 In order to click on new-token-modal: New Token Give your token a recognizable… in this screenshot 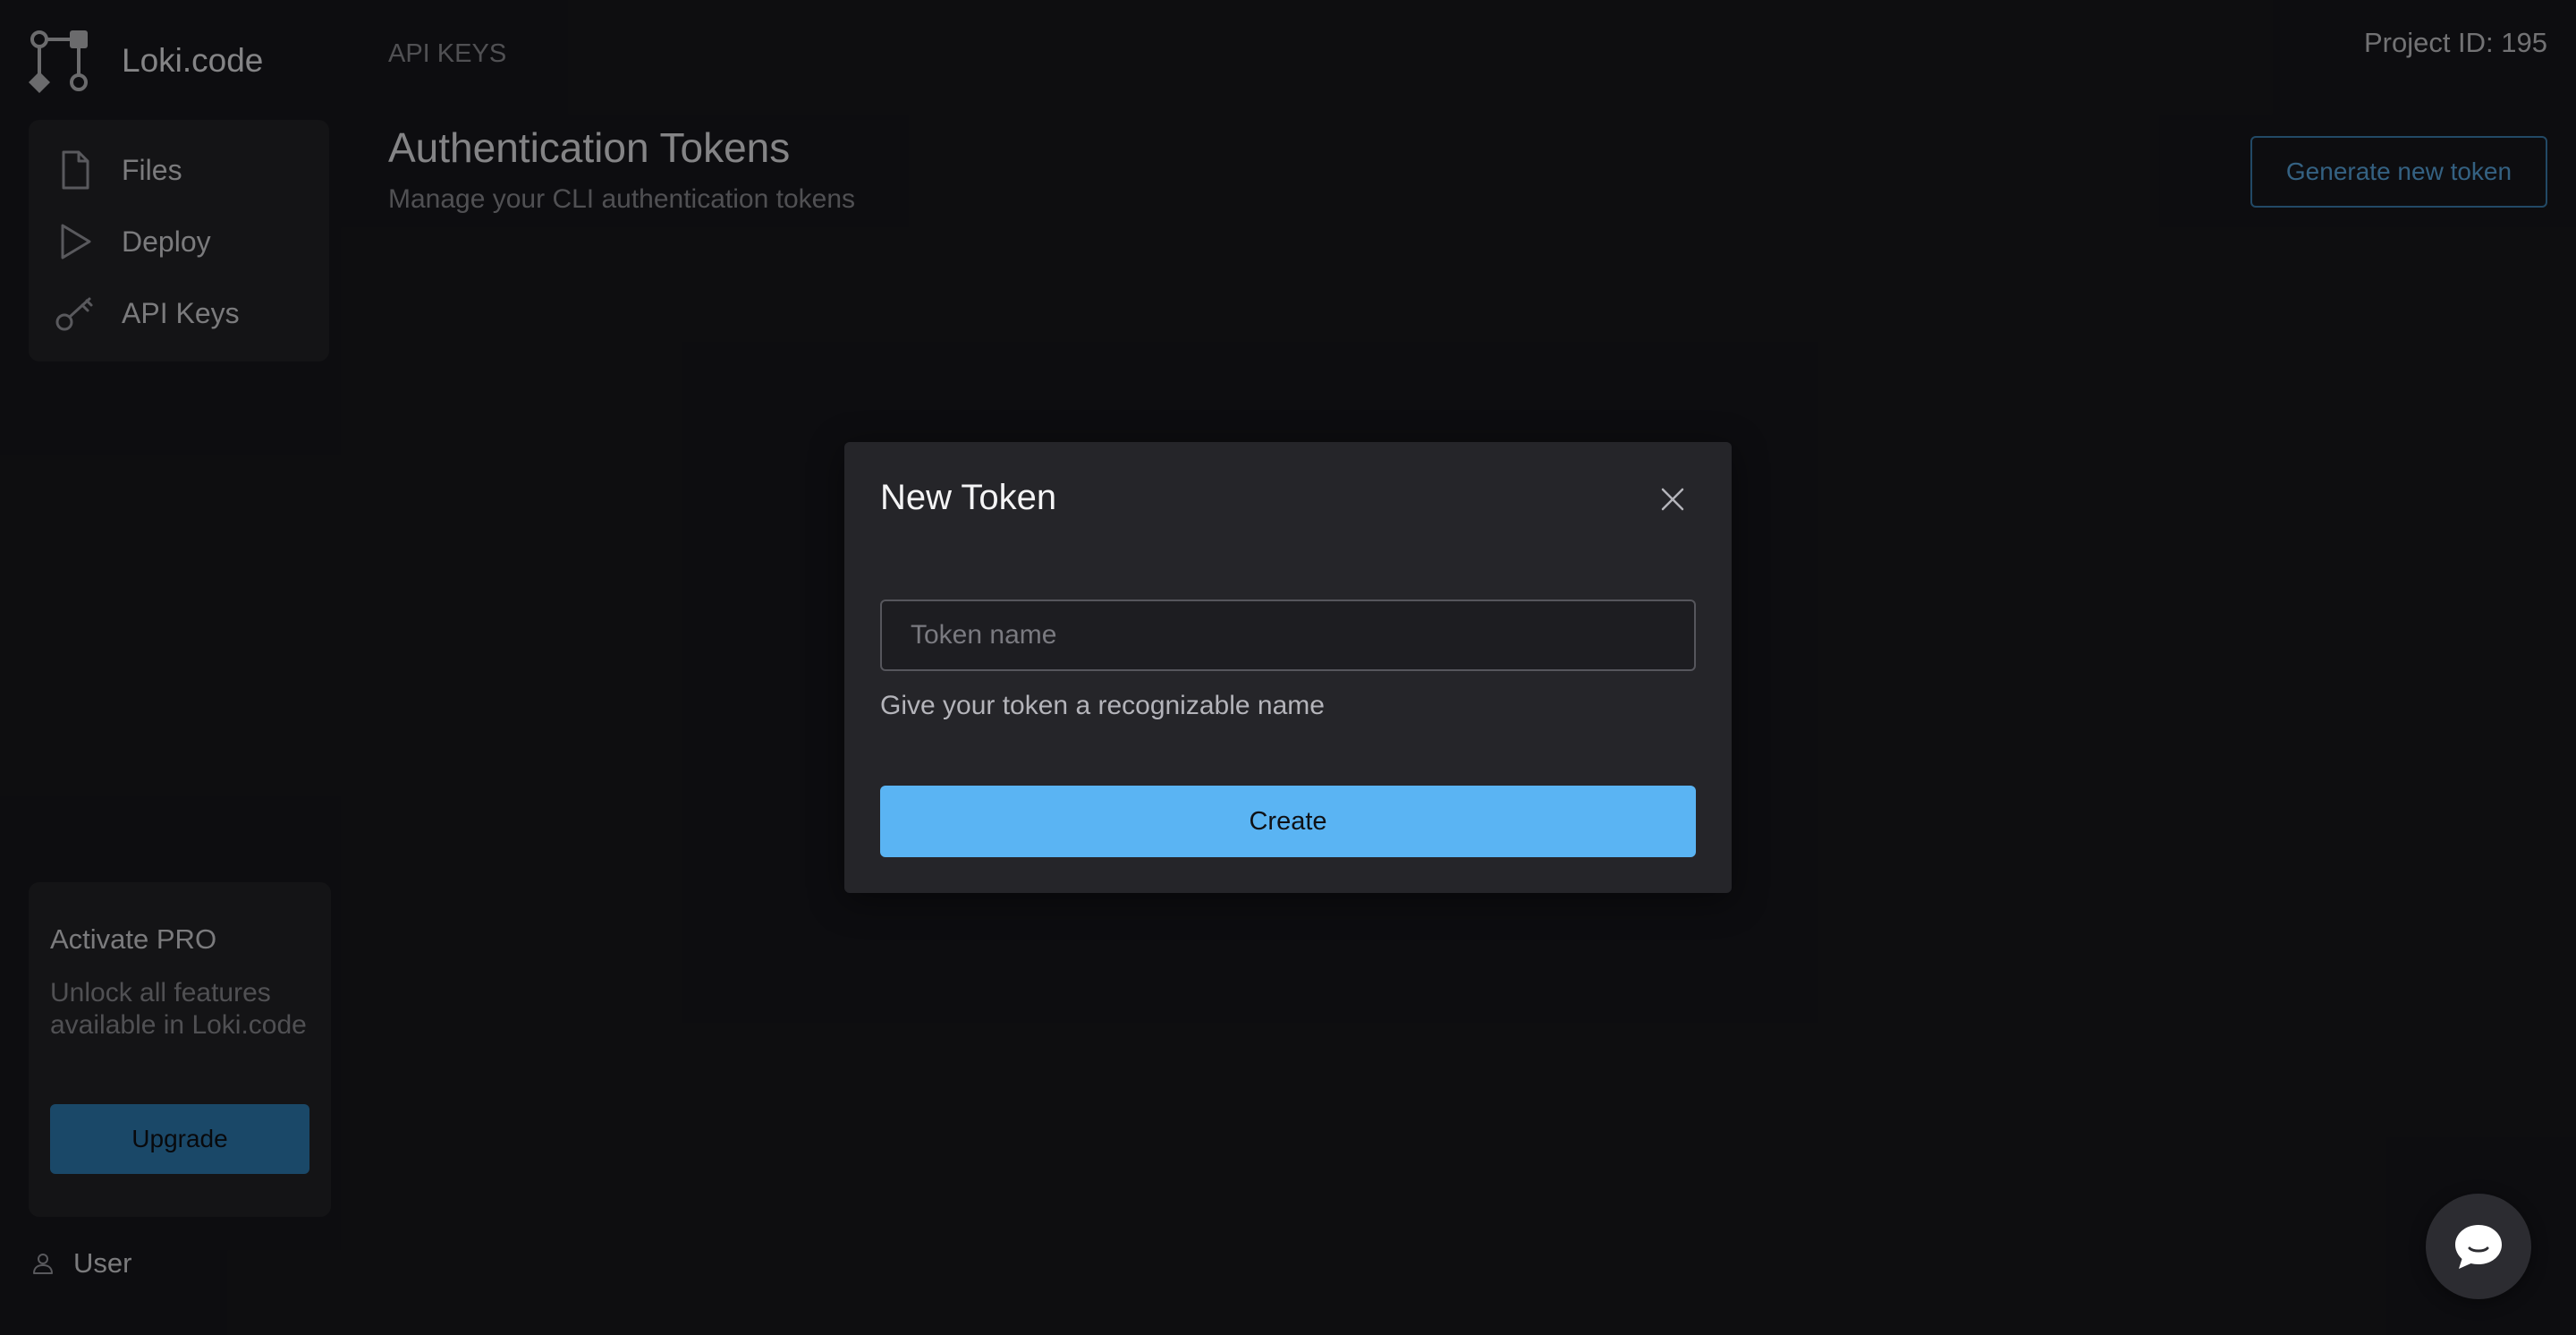, I will do `click(1288, 667)`.